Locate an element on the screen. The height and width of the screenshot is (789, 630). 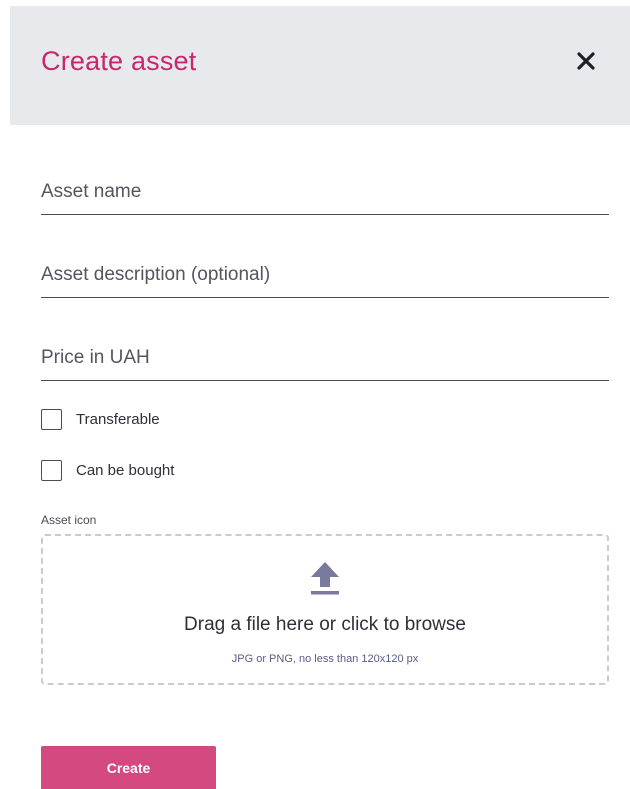
close-button is located at coordinates (586, 61).